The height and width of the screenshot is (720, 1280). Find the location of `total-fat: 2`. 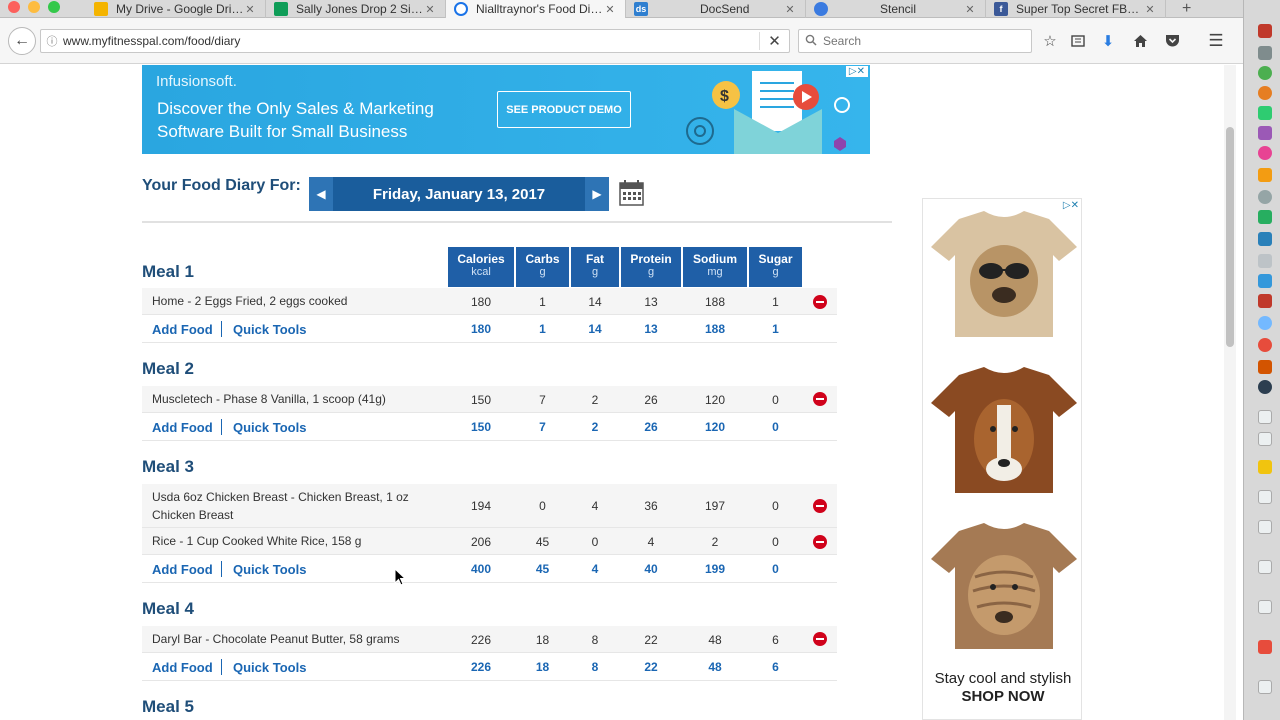

total-fat: 2 is located at coordinates (595, 427).